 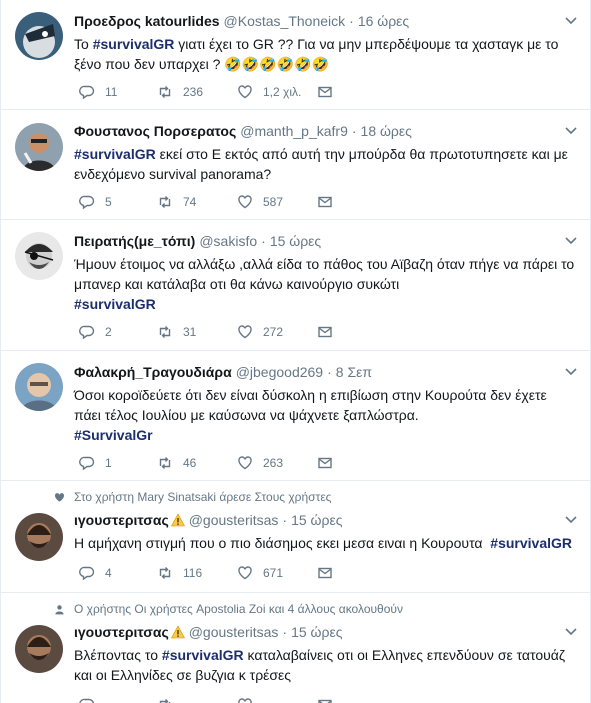 I want to click on retweet-button: 74, so click(x=197, y=202).